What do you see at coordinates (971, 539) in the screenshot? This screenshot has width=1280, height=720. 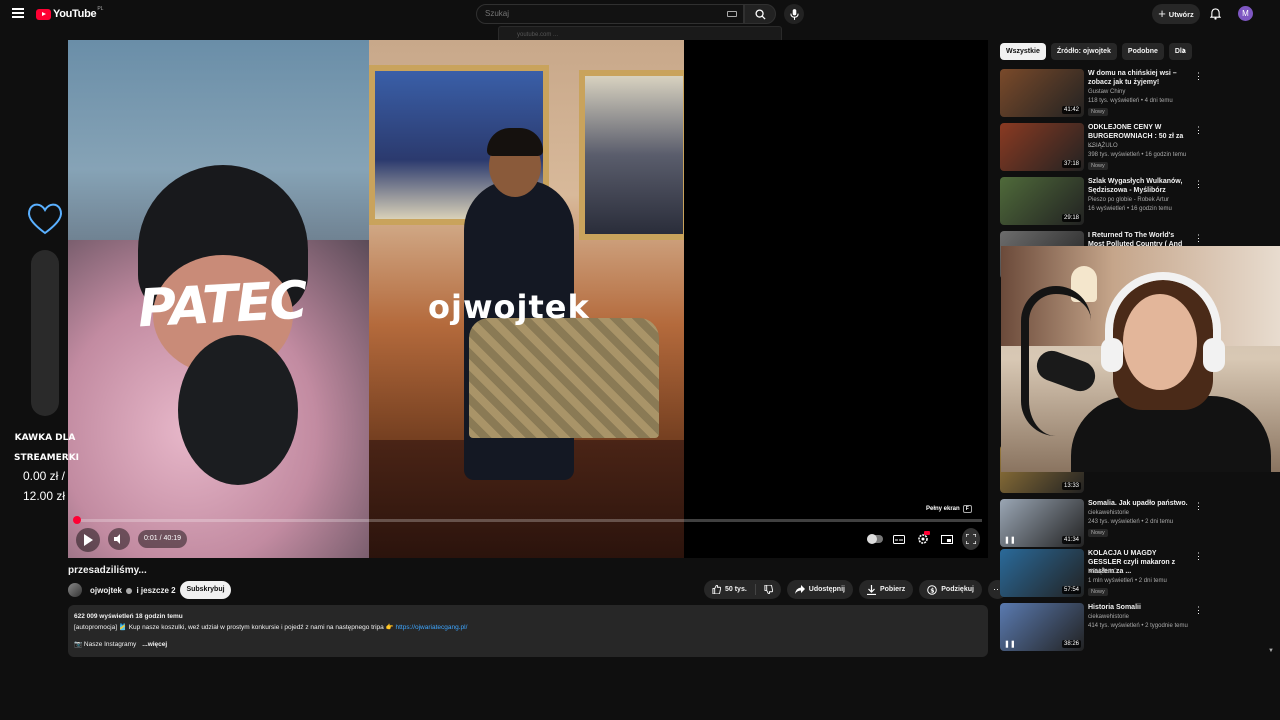 I see `fullscreen-button` at bounding box center [971, 539].